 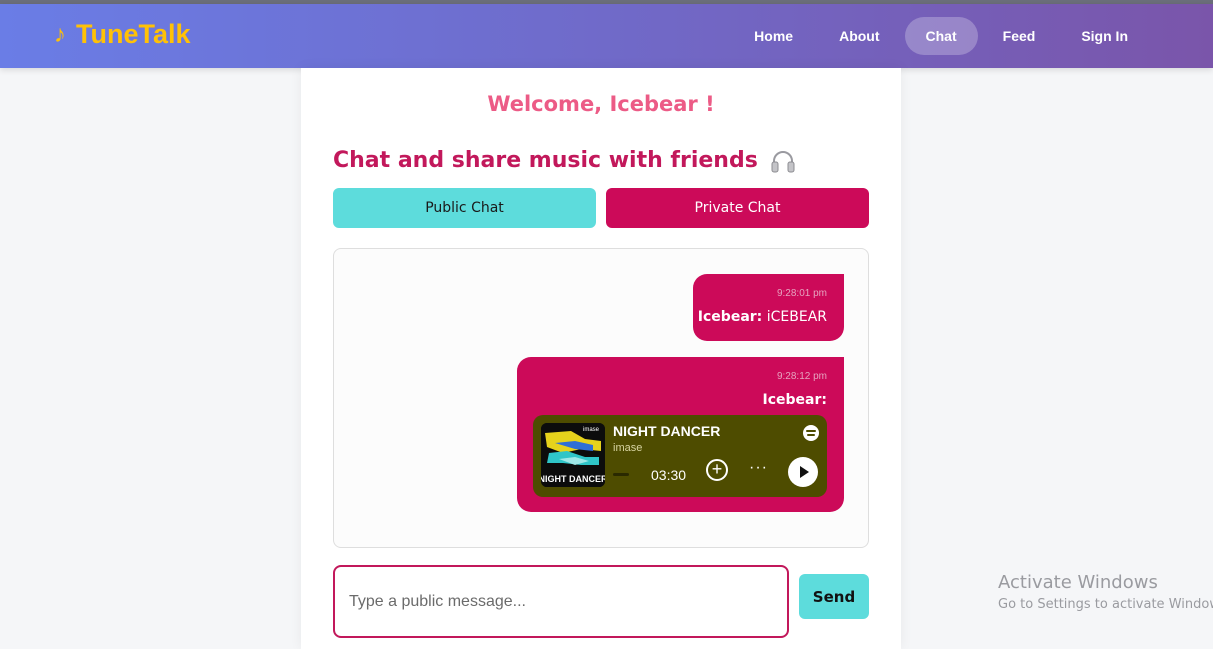 What do you see at coordinates (783, 161) in the screenshot?
I see `headphones-icon` at bounding box center [783, 161].